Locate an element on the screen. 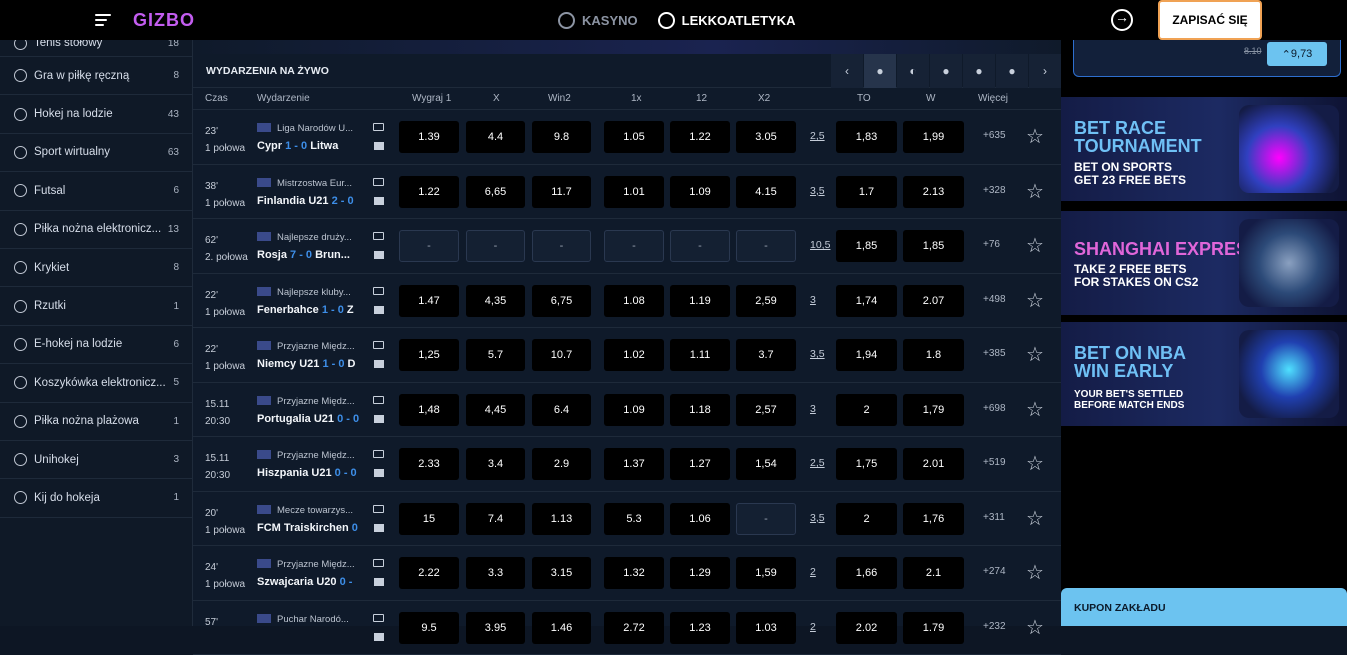 The image size is (1347, 655). next-arrow-icon: › is located at coordinates (1045, 71).